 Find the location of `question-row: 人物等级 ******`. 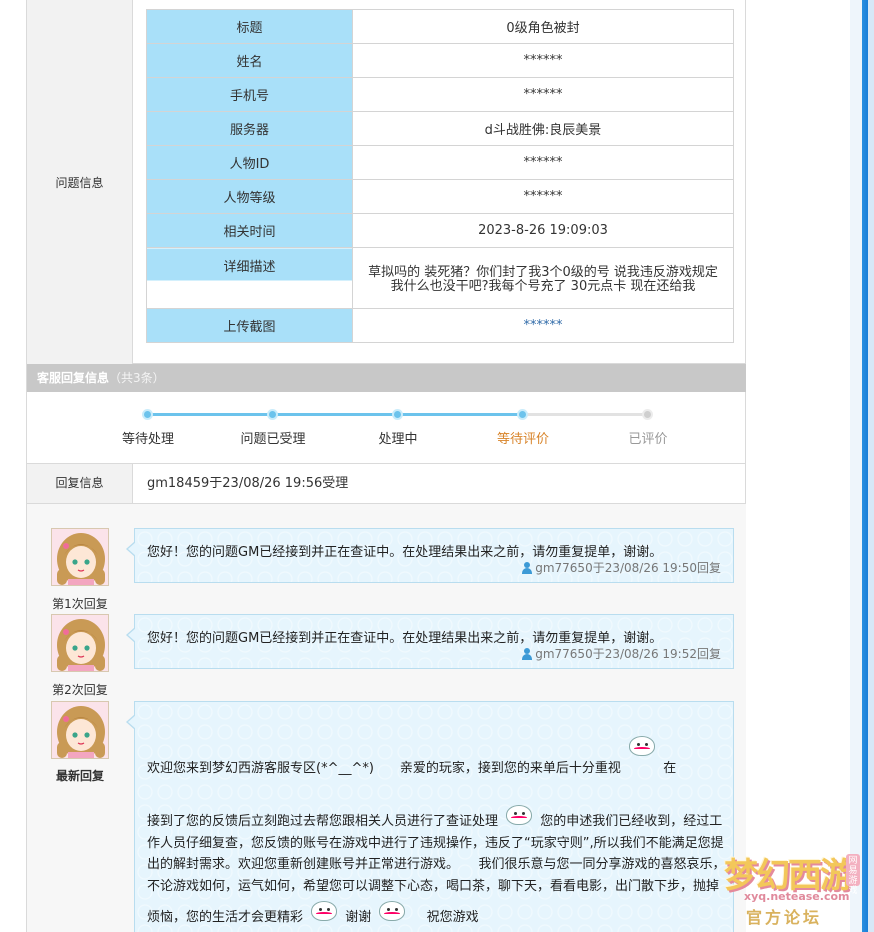

question-row: 人物等级 ****** is located at coordinates (440, 196).